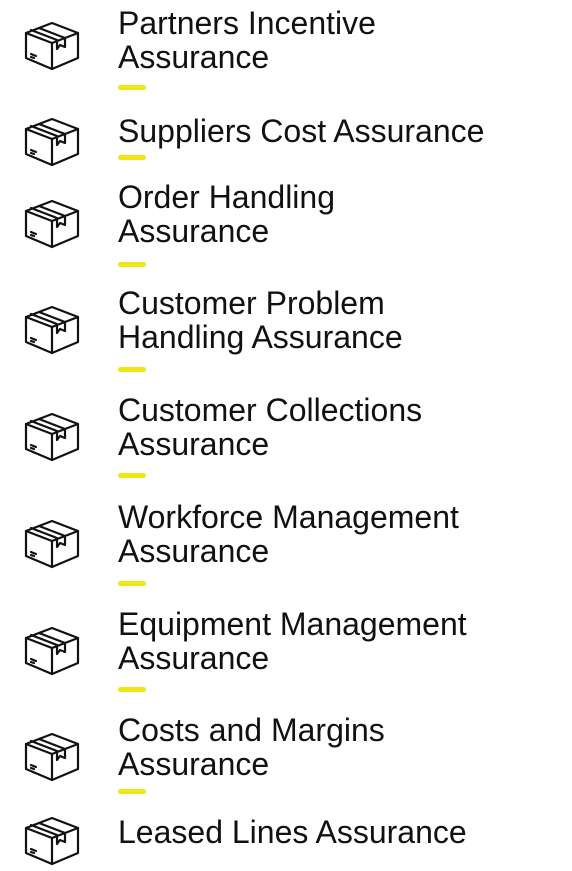  I want to click on item-label: Leased Lines Assurance, so click(292, 832).